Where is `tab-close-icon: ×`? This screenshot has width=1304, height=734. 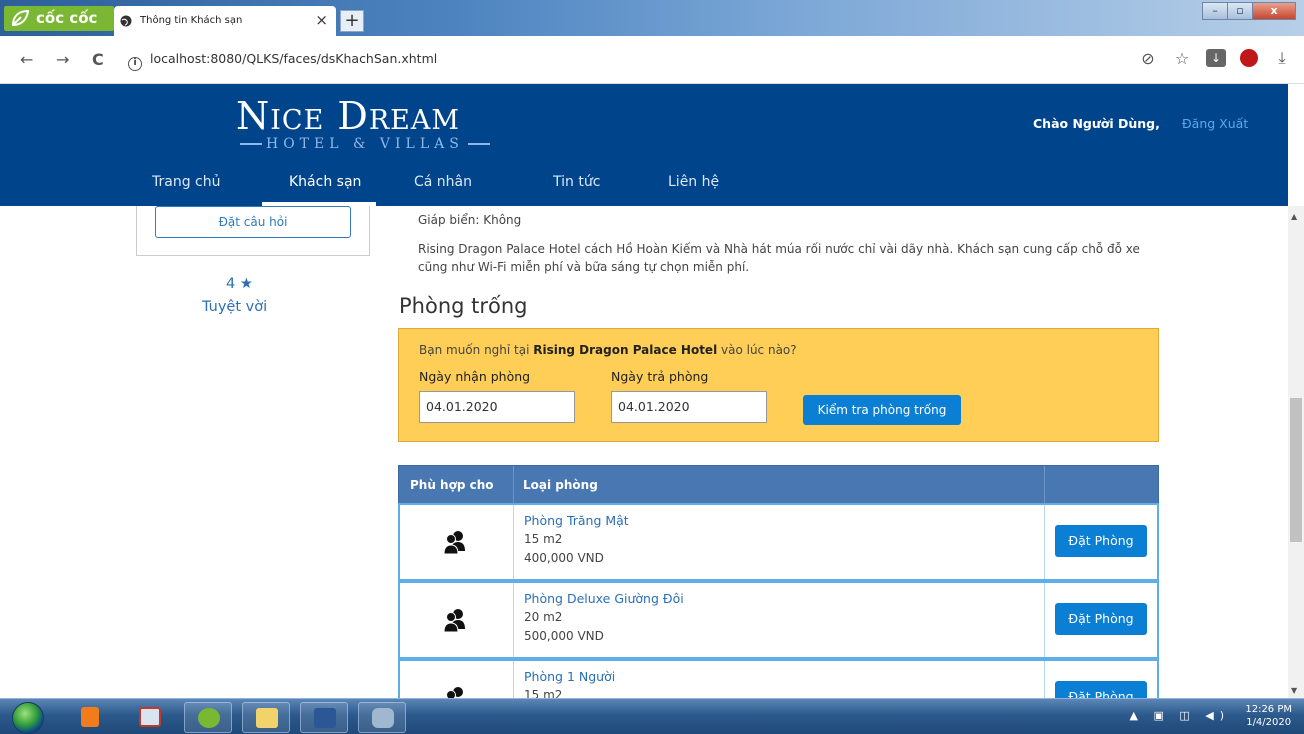 tab-close-icon: × is located at coordinates (321, 20).